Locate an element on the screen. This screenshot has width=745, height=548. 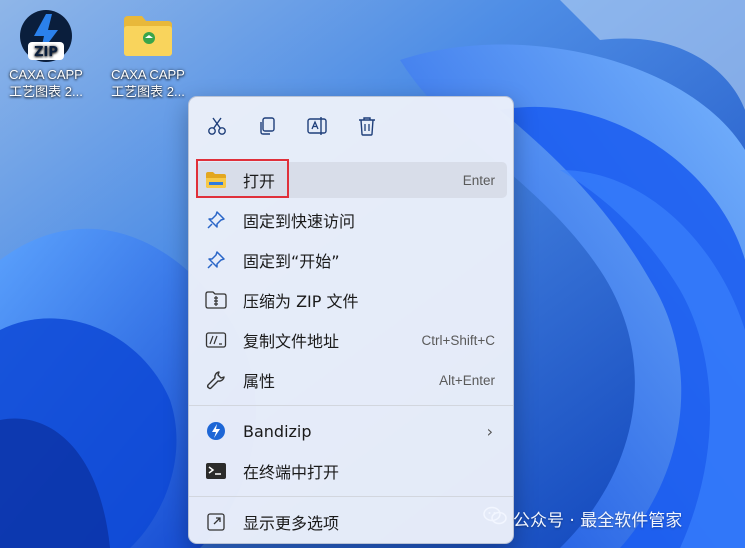
wechat-icon is located at coordinates (495, 518).